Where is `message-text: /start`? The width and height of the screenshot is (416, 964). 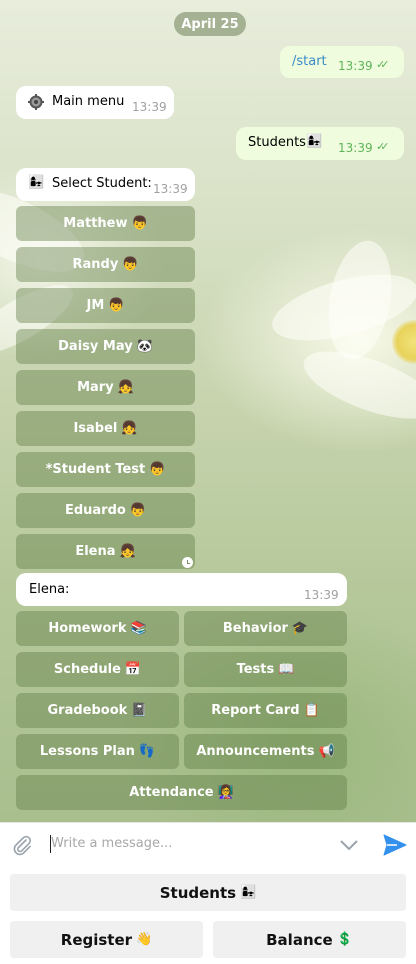 message-text: /start is located at coordinates (309, 61).